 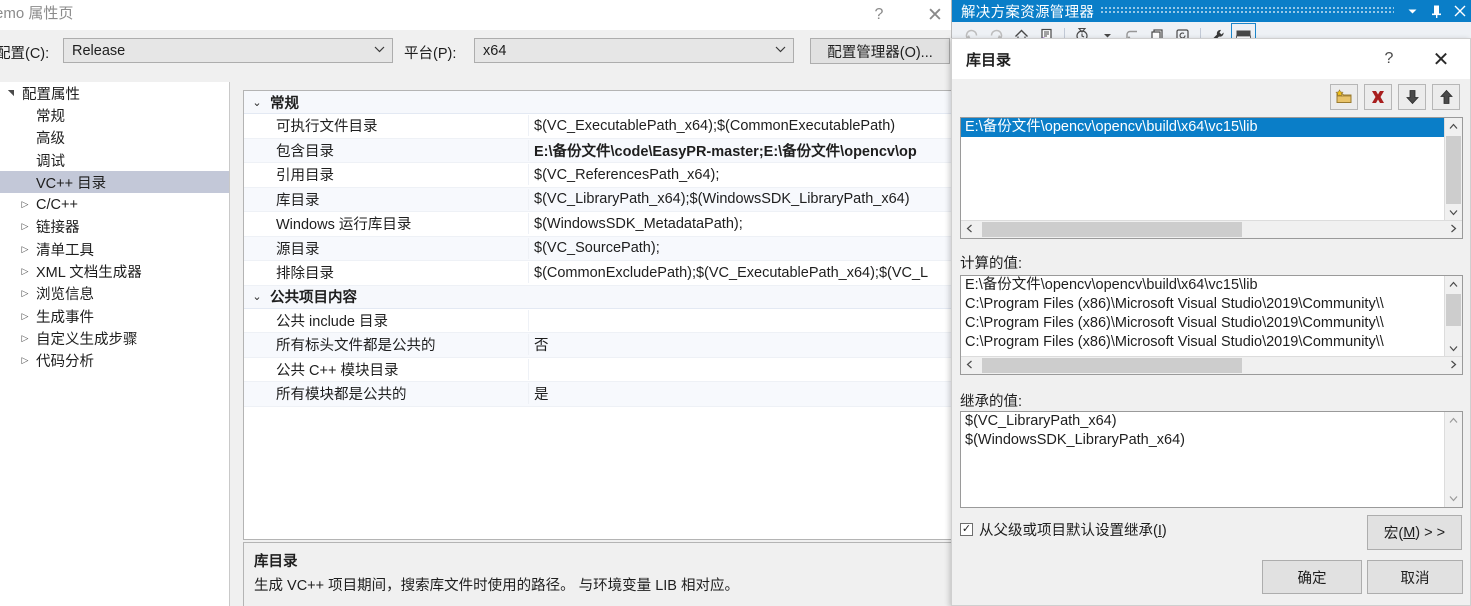 What do you see at coordinates (740, 175) in the screenshot?
I see `grid-row-value: $(VC_ReferencesPath_x64);` at bounding box center [740, 175].